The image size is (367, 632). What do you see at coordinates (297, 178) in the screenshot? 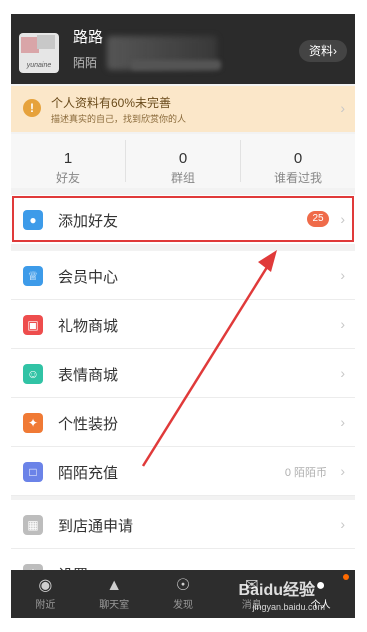
I see `stat-label: 谁看过我` at bounding box center [297, 178].